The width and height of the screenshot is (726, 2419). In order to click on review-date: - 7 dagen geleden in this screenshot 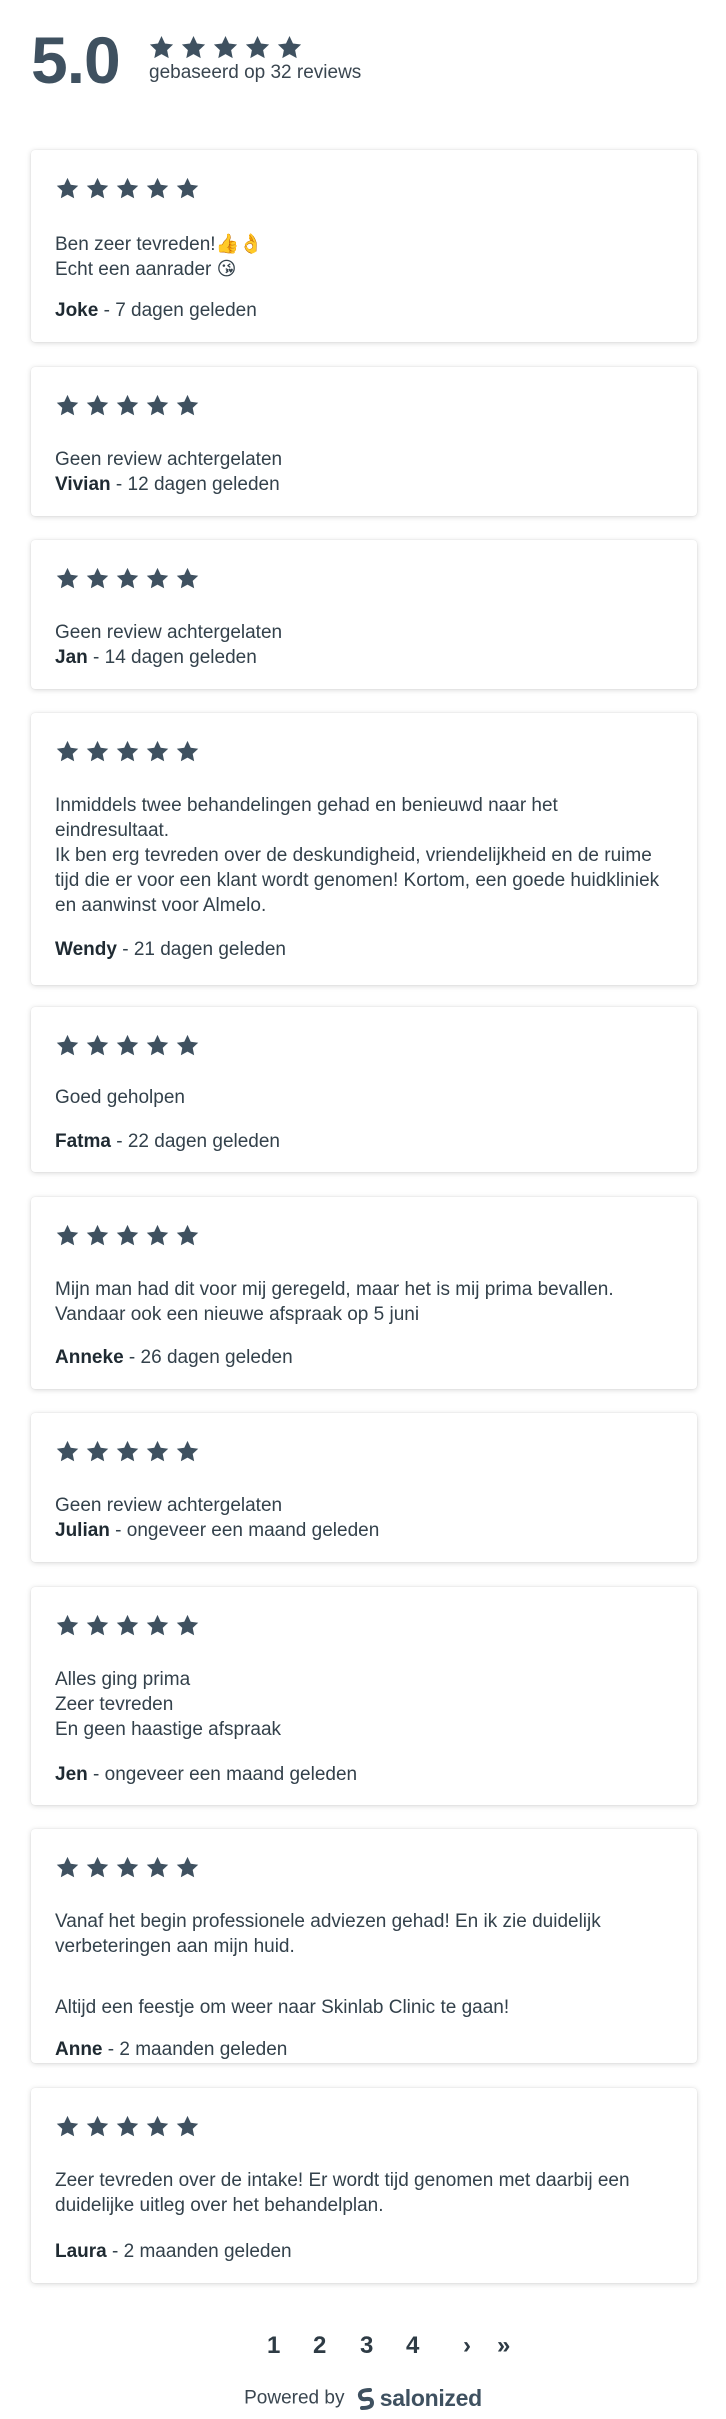, I will do `click(177, 310)`.